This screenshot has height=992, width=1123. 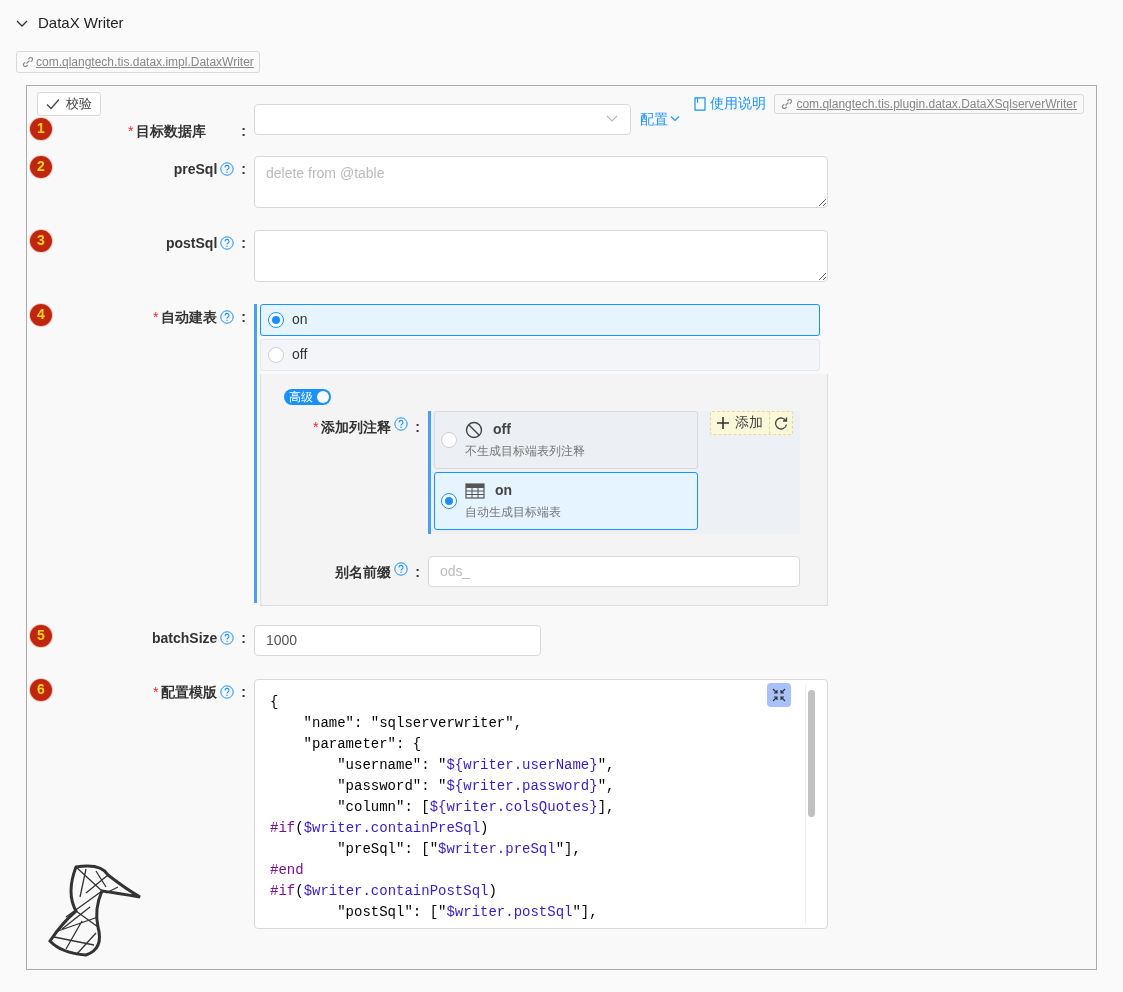 I want to click on radio-option: off, so click(x=540, y=354).